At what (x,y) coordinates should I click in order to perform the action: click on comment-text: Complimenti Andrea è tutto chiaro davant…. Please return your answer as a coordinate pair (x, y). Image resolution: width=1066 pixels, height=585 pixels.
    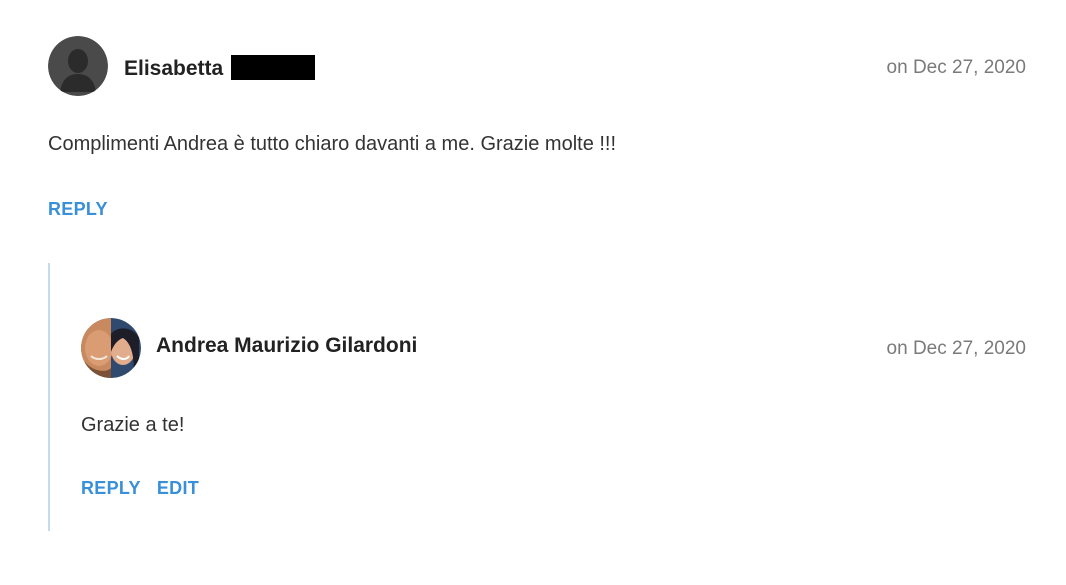
    Looking at the image, I should click on (332, 144).